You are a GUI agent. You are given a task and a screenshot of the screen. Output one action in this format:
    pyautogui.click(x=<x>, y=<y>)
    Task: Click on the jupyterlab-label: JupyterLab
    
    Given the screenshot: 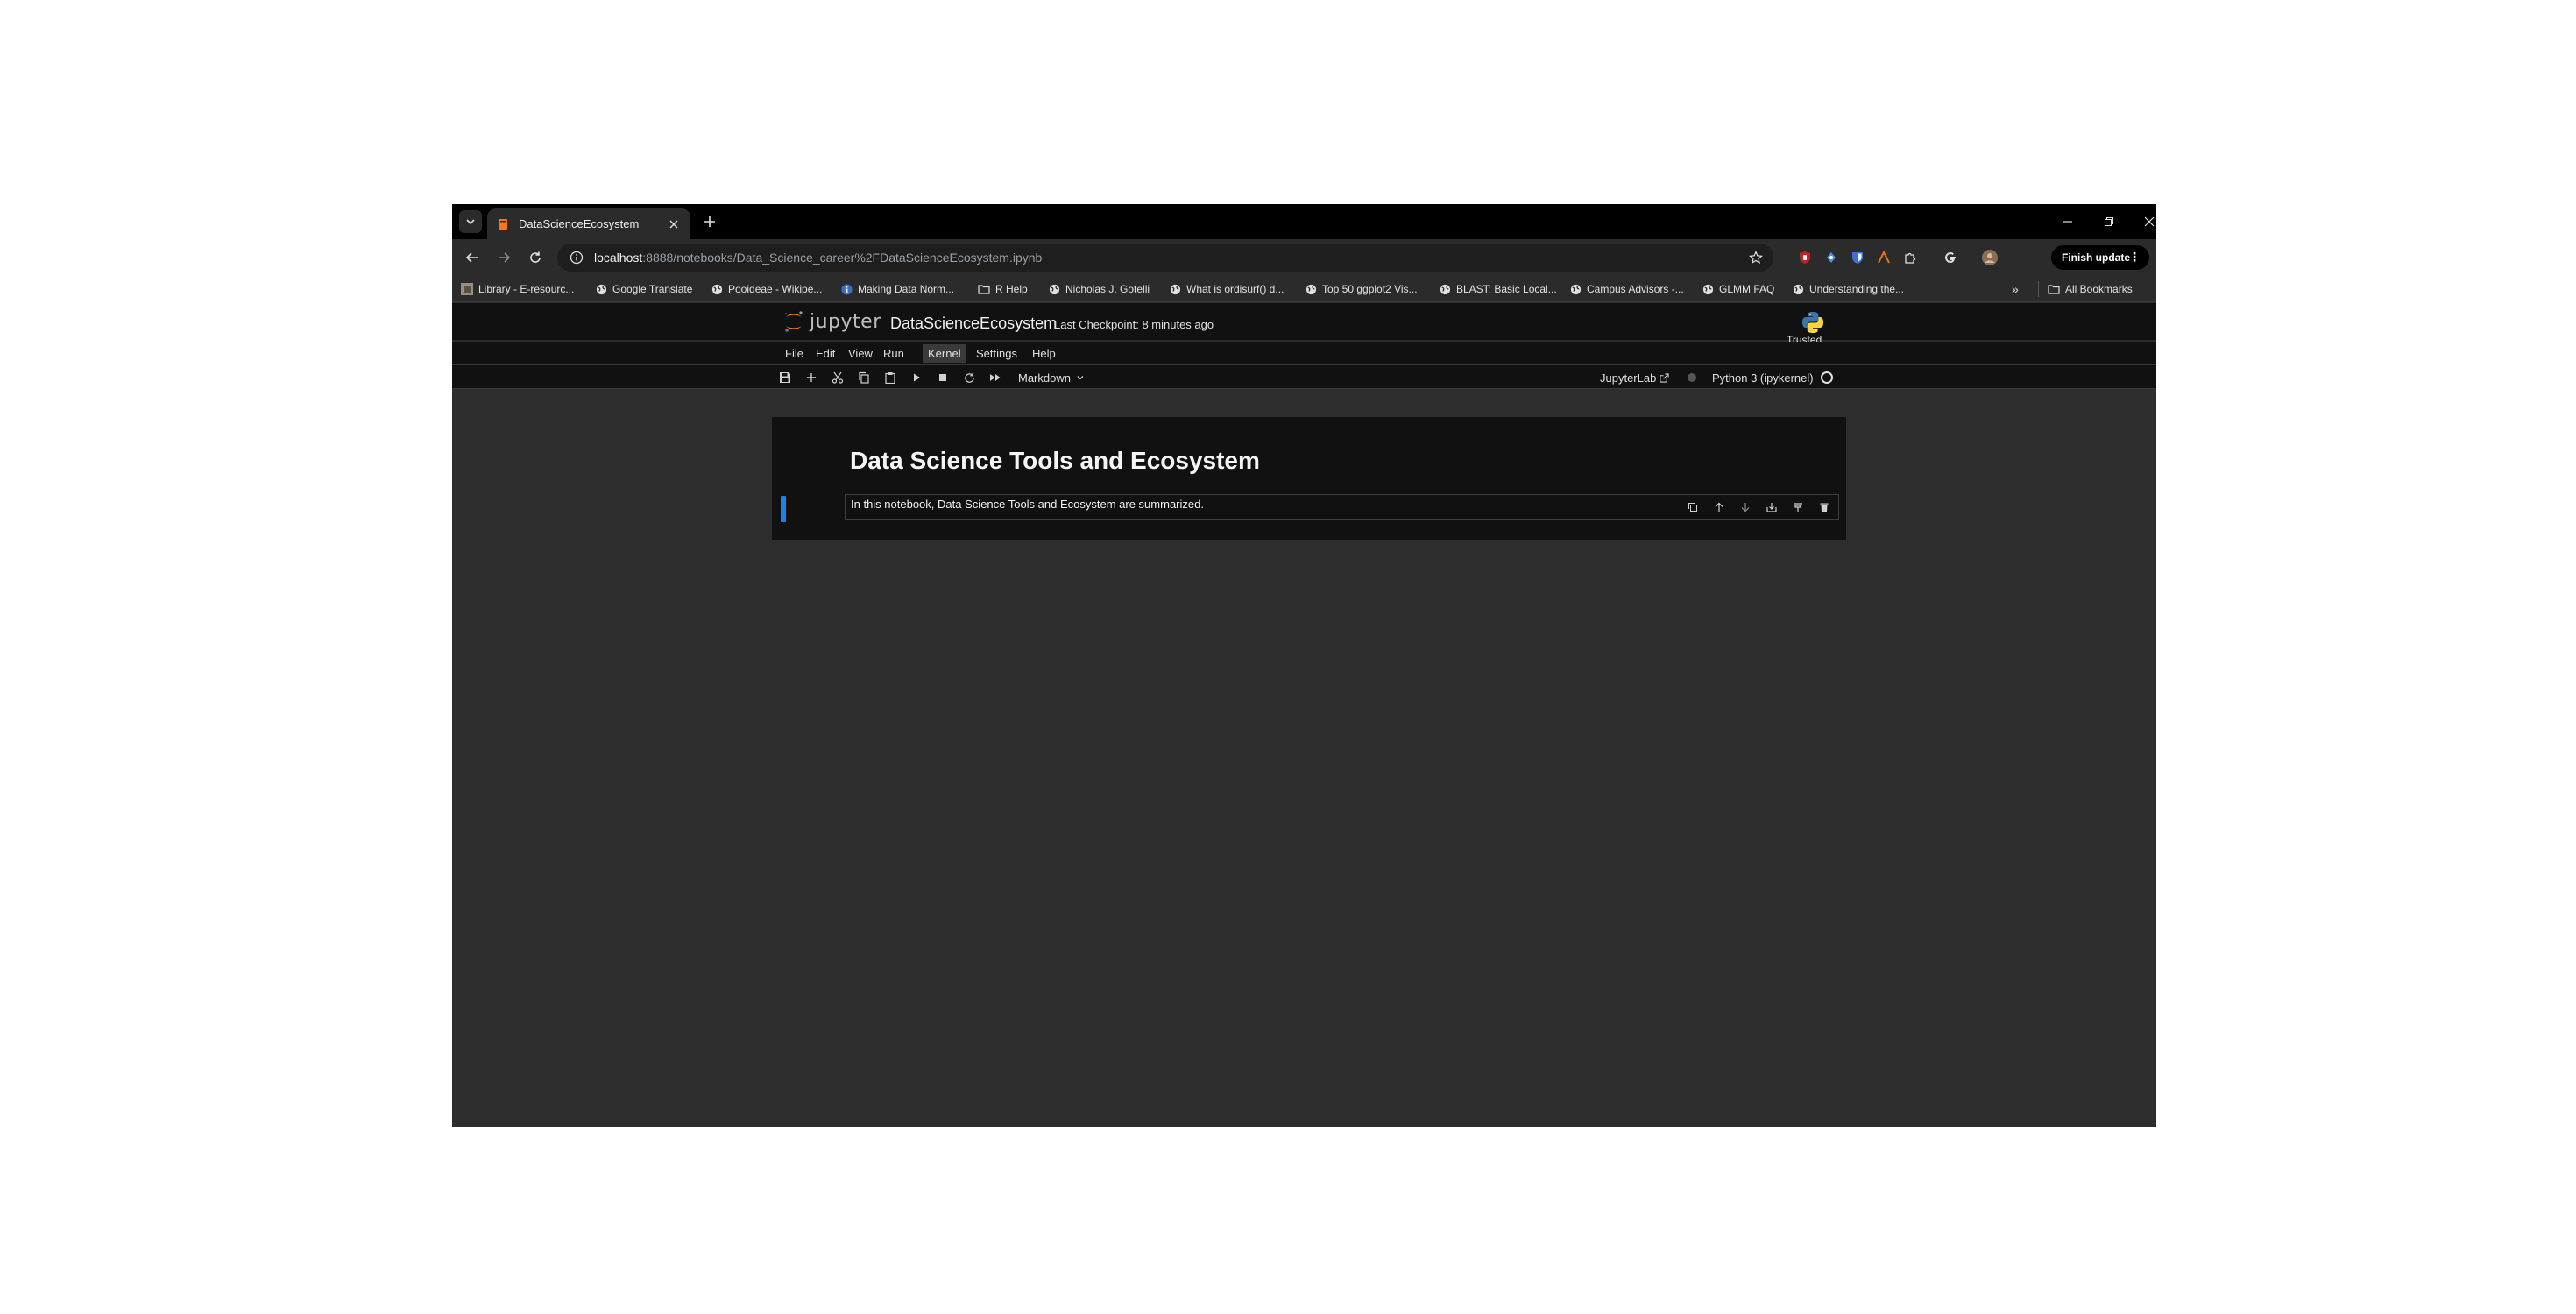 What is the action you would take?
    pyautogui.click(x=1628, y=378)
    